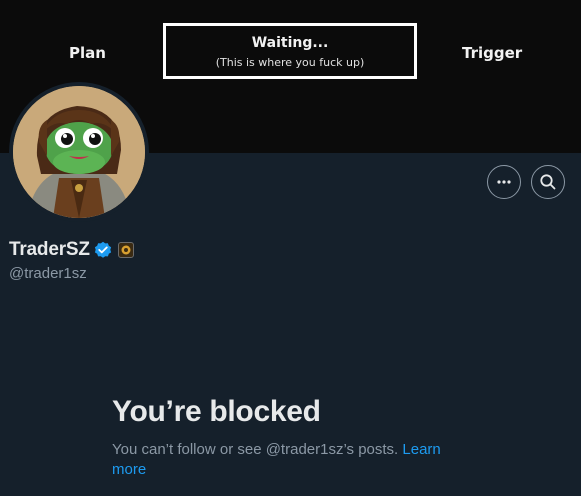  Describe the element at coordinates (87, 53) in the screenshot. I see `banner-plan-label: Plan` at that location.